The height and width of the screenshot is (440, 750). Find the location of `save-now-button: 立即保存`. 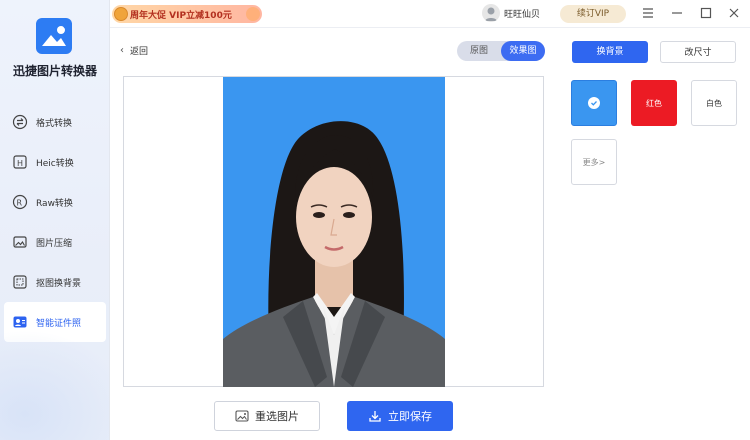

save-now-button: 立即保存 is located at coordinates (400, 416).